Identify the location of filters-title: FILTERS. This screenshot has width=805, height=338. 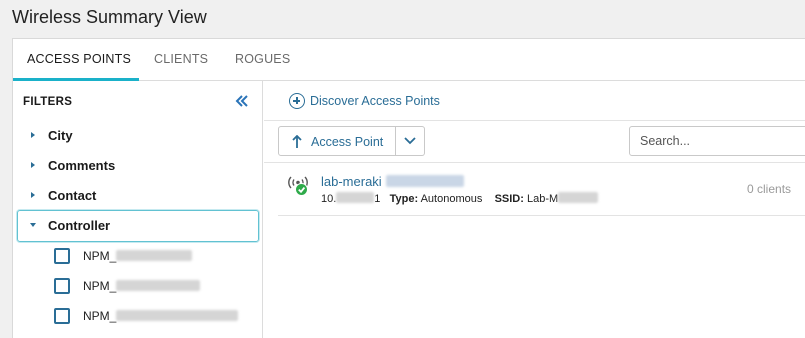
(48, 102).